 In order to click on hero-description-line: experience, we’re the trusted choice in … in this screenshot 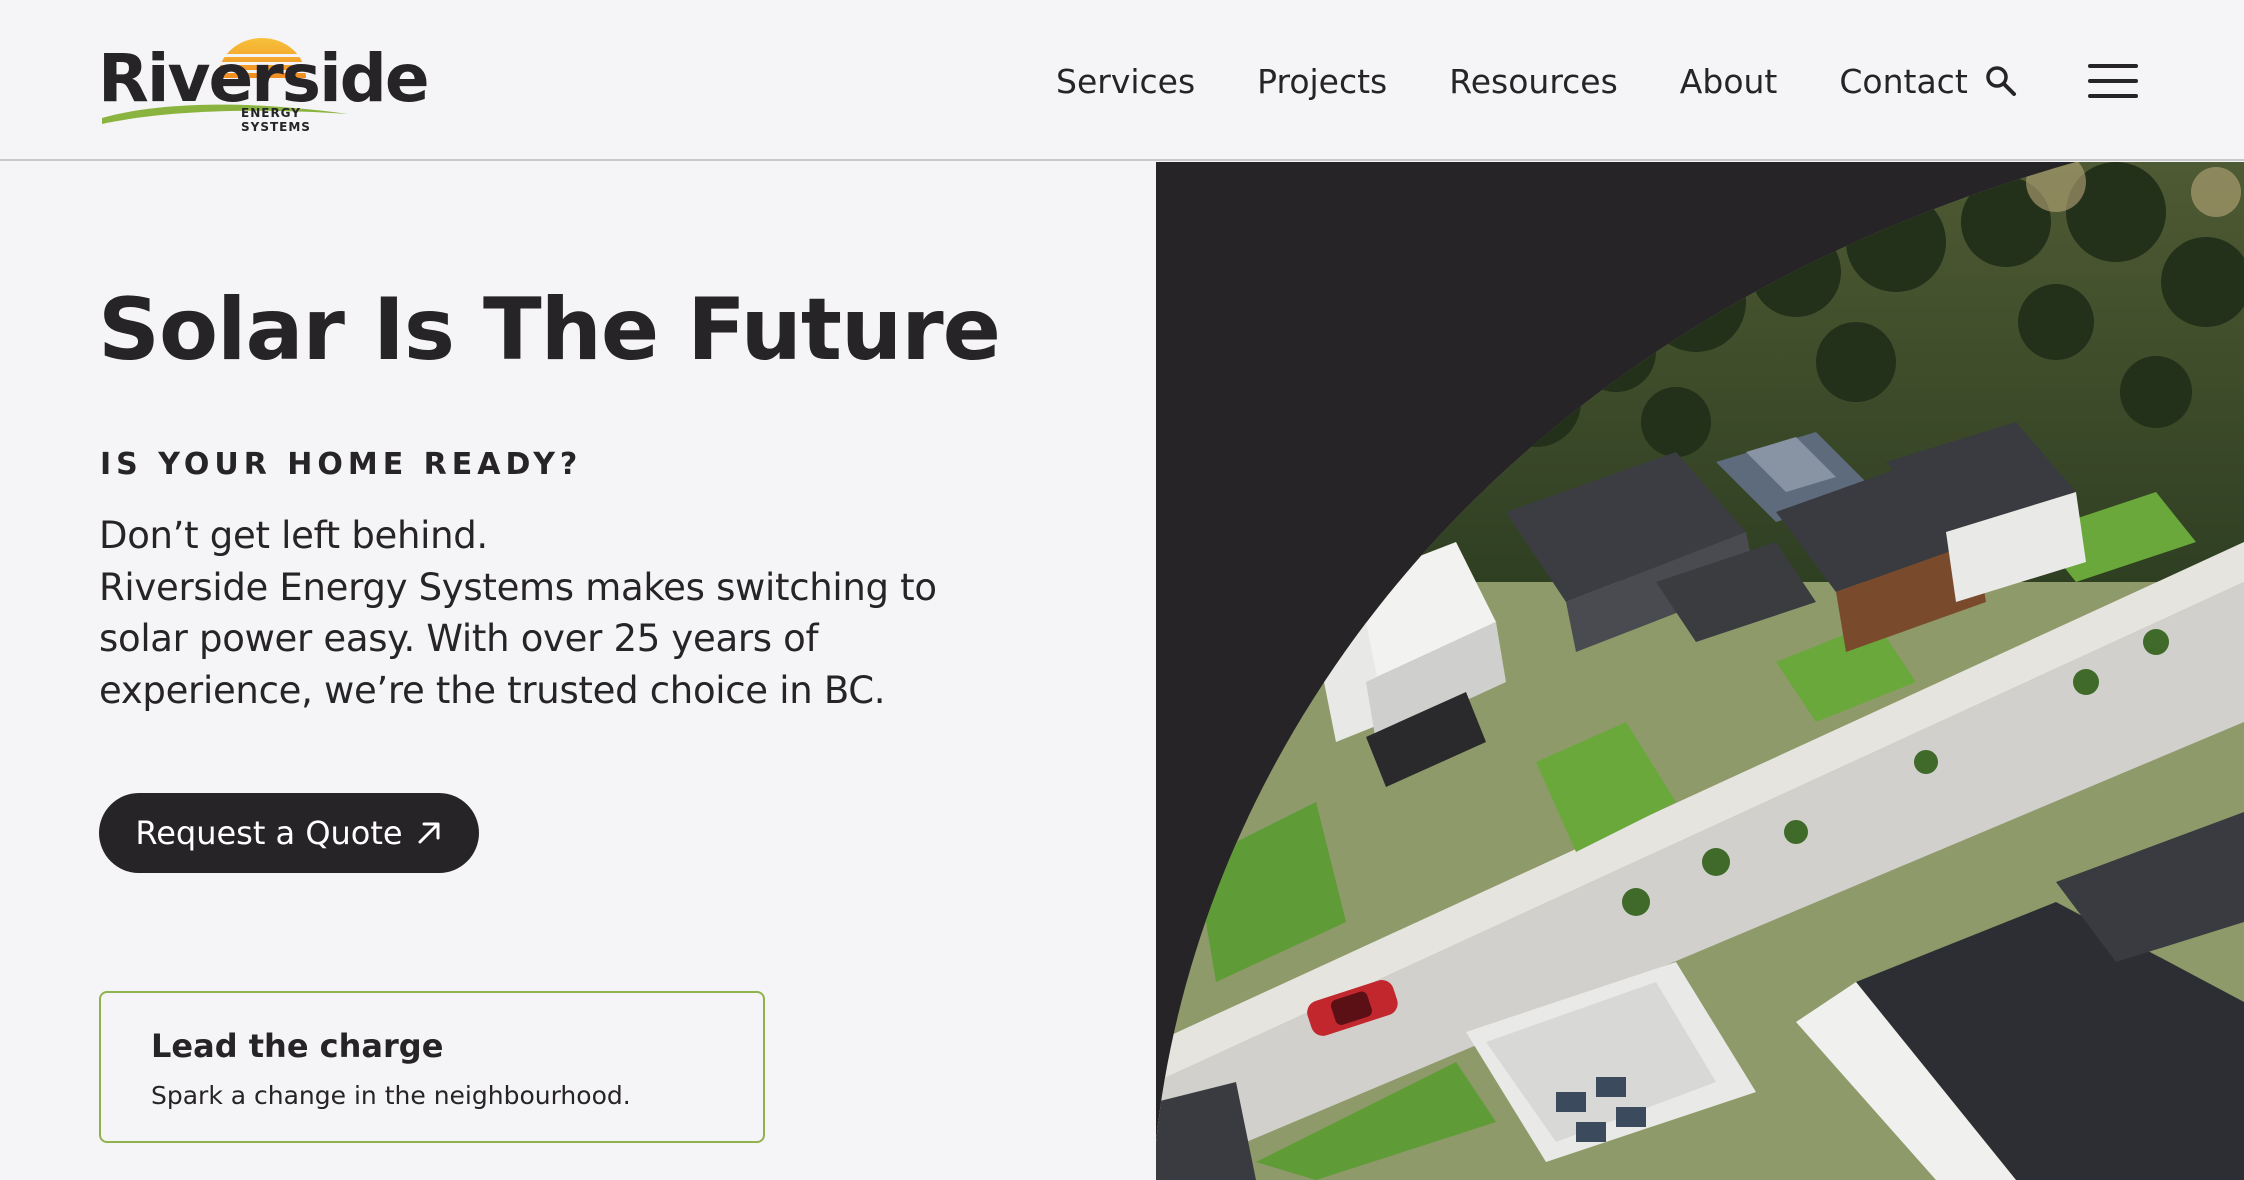, I will do `click(492, 690)`.